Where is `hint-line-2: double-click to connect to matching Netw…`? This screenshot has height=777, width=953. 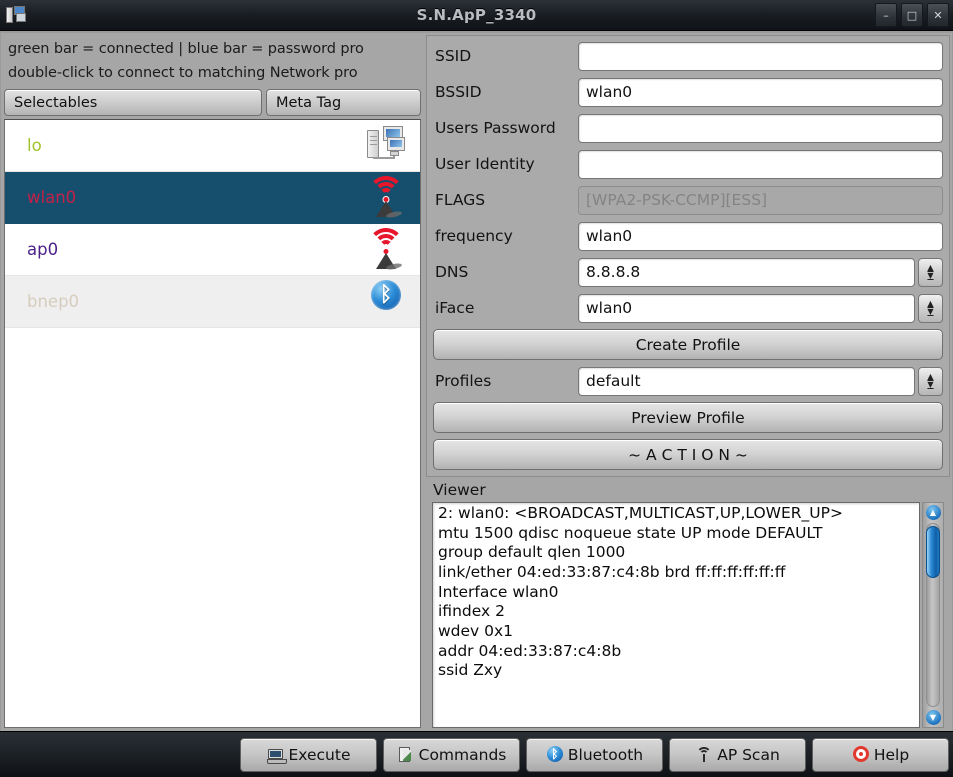 hint-line-2: double-click to connect to matching Netw… is located at coordinates (183, 73).